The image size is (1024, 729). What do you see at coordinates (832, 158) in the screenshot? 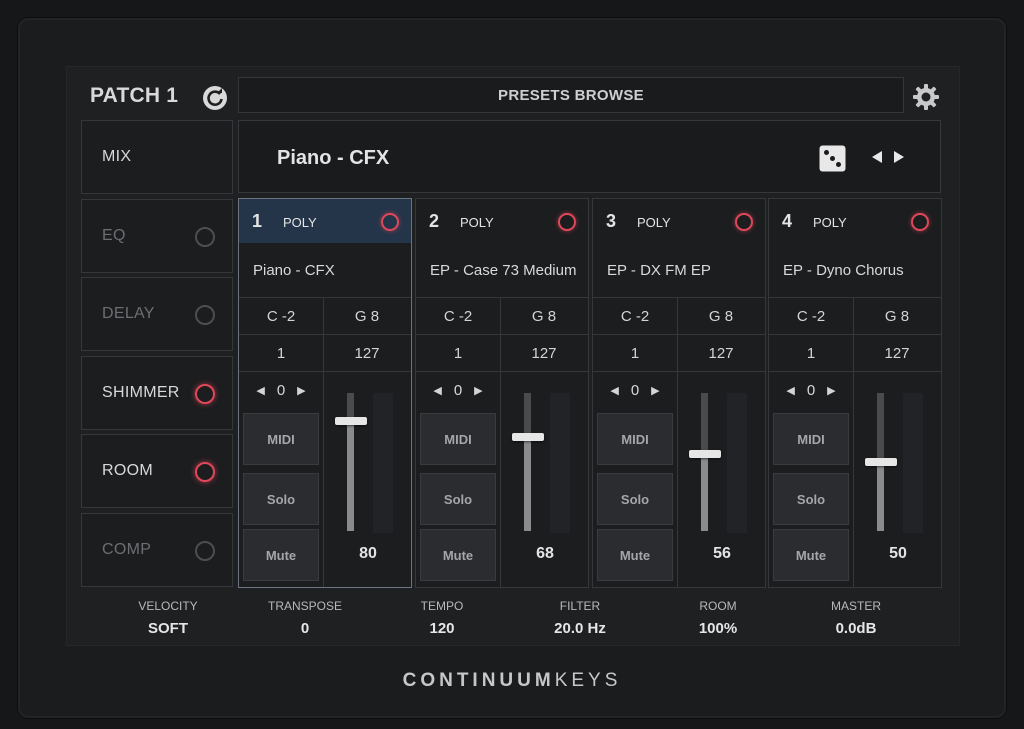
I see `dice-icon` at bounding box center [832, 158].